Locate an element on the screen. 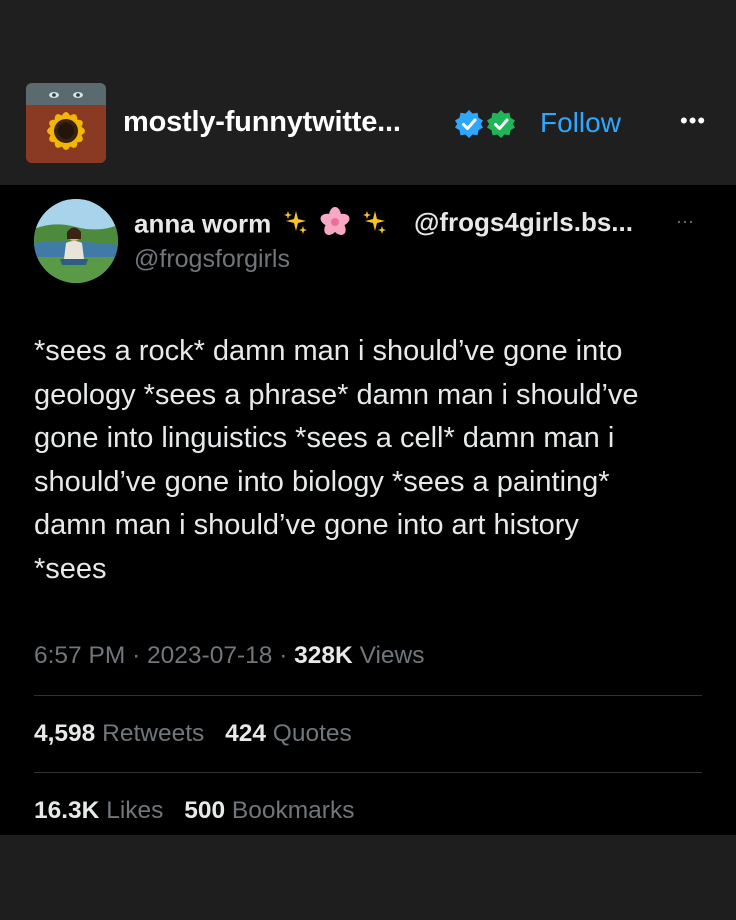 The width and height of the screenshot is (736, 920). cherry-blossom-icon is located at coordinates (335, 225).